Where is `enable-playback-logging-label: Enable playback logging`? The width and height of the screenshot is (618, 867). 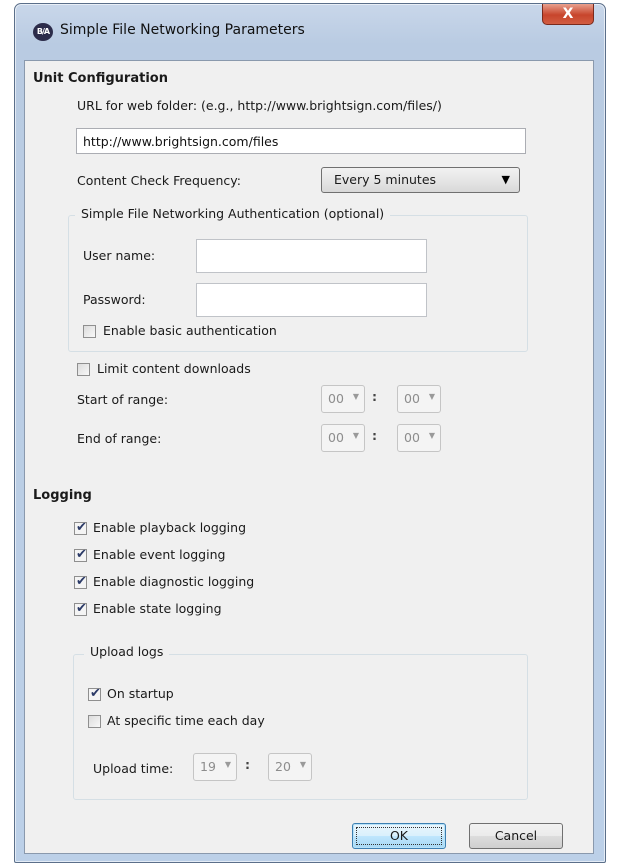 enable-playback-logging-label: Enable playback logging is located at coordinates (169, 527).